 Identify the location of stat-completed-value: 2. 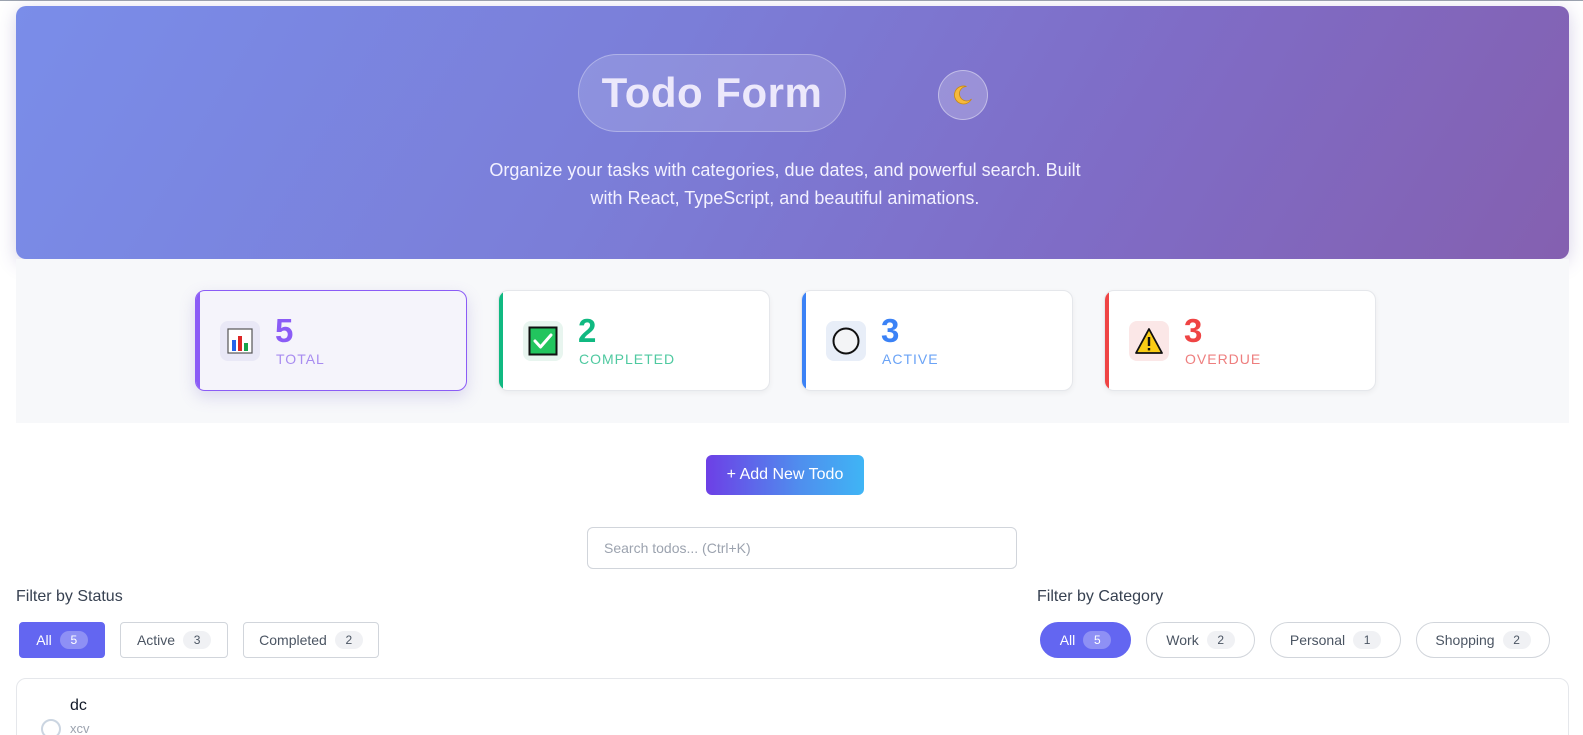
(587, 330).